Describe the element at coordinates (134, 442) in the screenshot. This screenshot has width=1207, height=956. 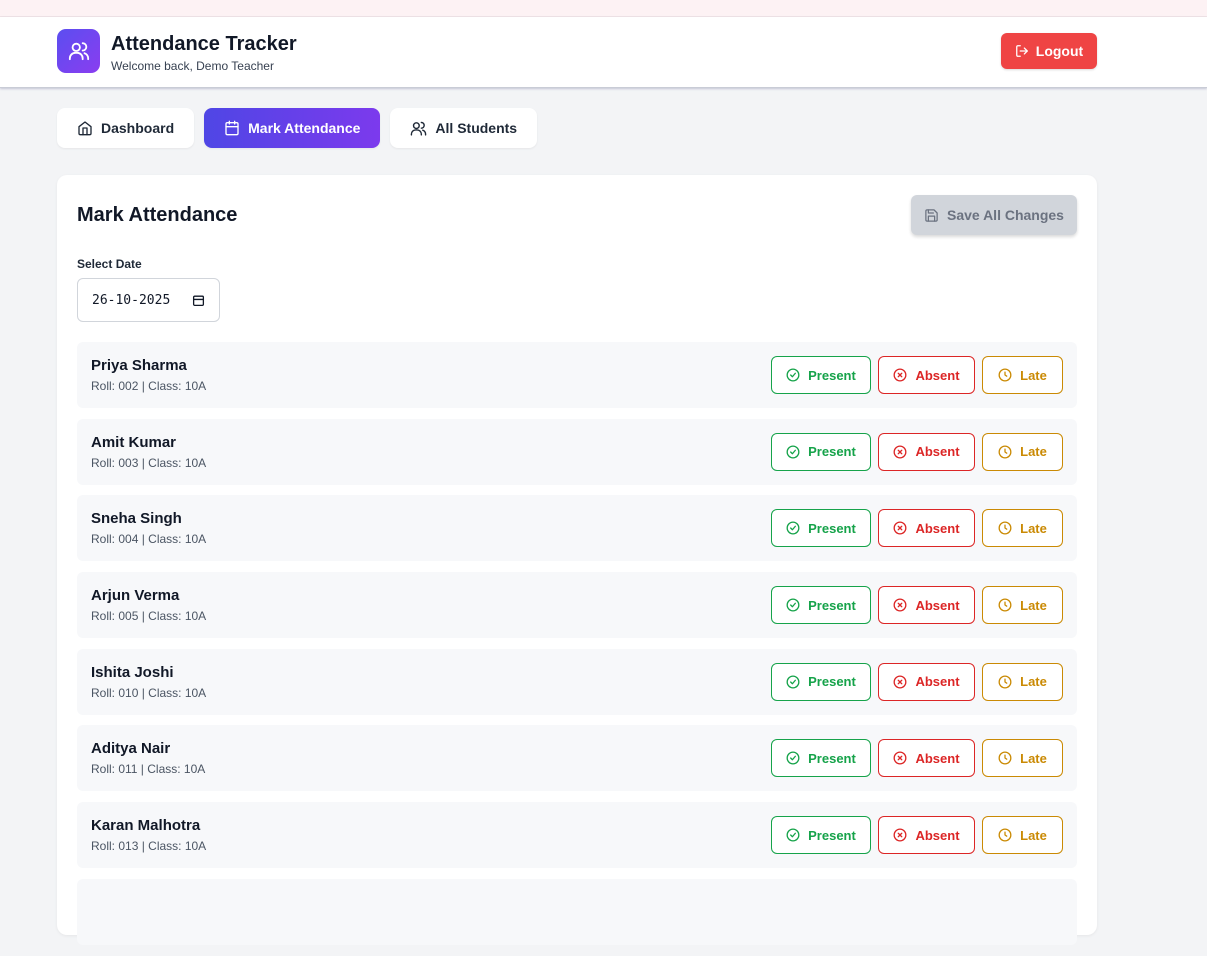
I see `student-name: Amit Kumar` at that location.